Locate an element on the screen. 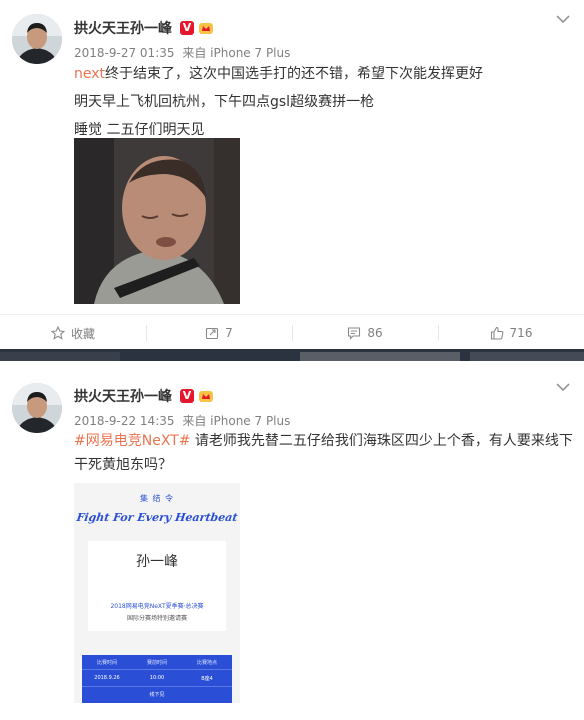  like-icon is located at coordinates (496, 333).